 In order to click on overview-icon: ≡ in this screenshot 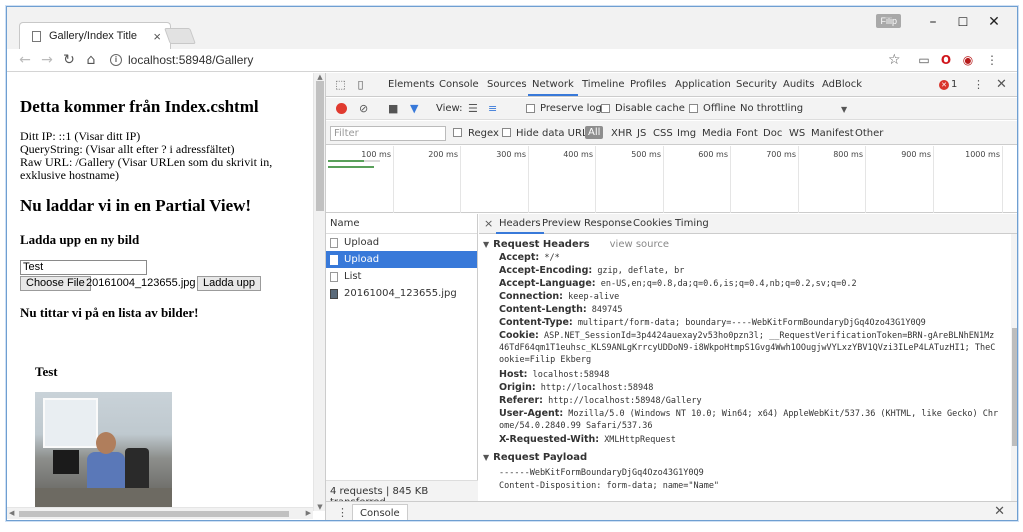, I will do `click(492, 108)`.